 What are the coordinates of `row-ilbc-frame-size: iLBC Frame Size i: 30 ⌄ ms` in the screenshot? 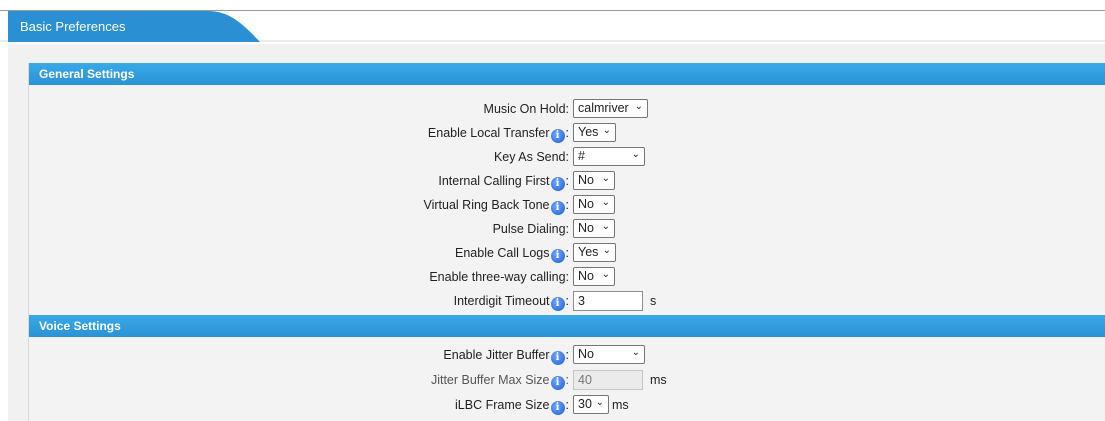 It's located at (567, 405).